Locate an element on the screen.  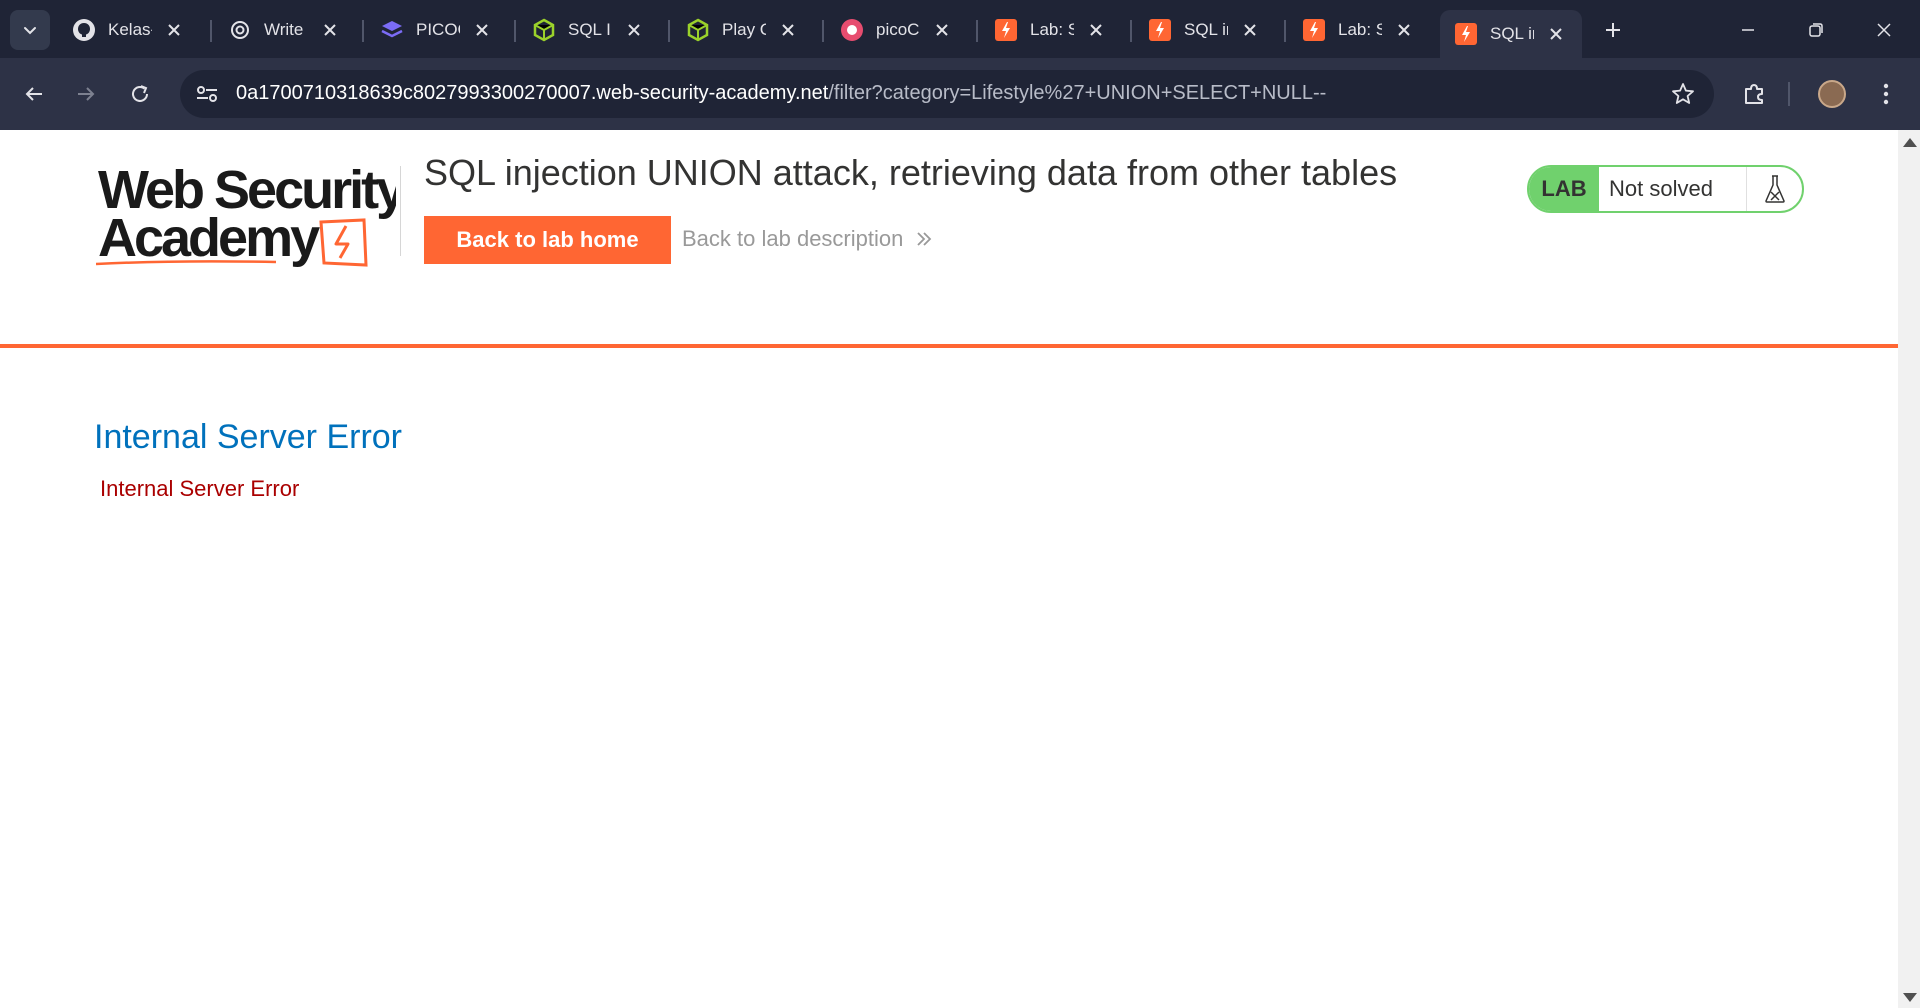
close-window-button is located at coordinates (1884, 30).